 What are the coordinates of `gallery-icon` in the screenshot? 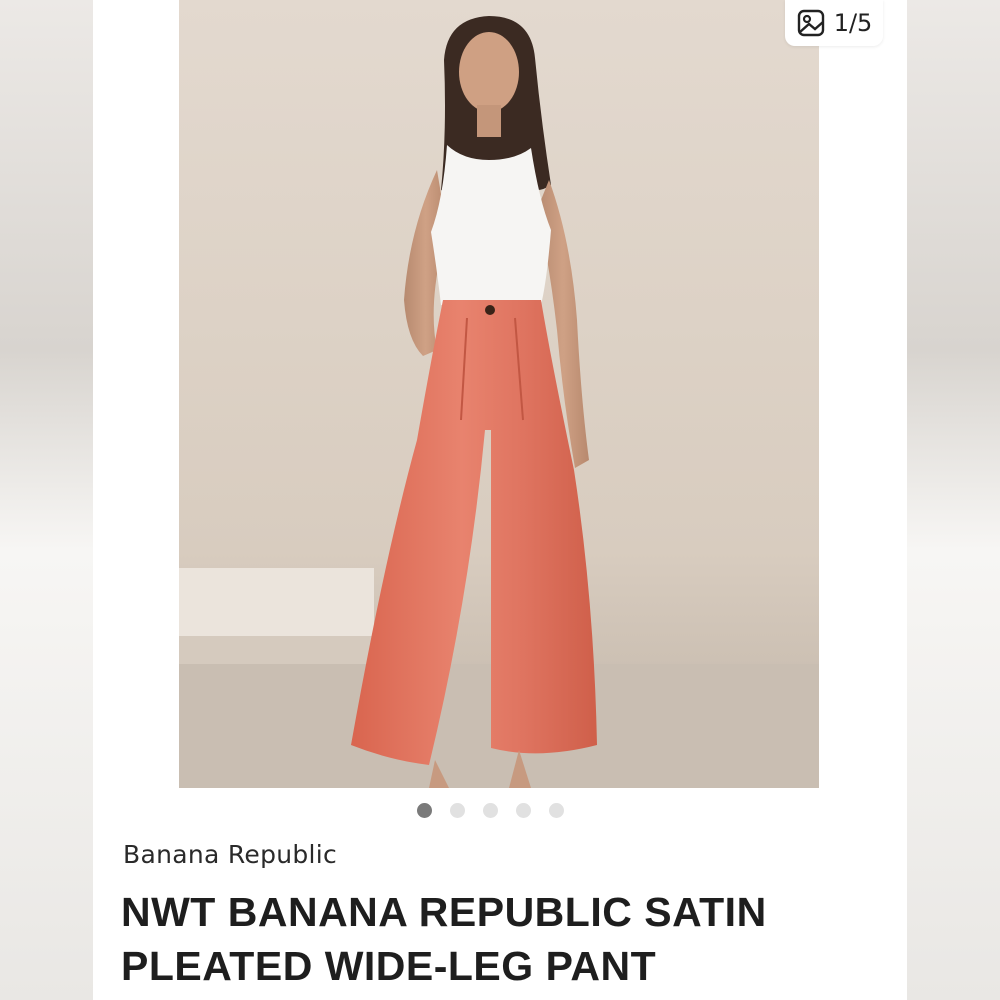 It's located at (811, 23).